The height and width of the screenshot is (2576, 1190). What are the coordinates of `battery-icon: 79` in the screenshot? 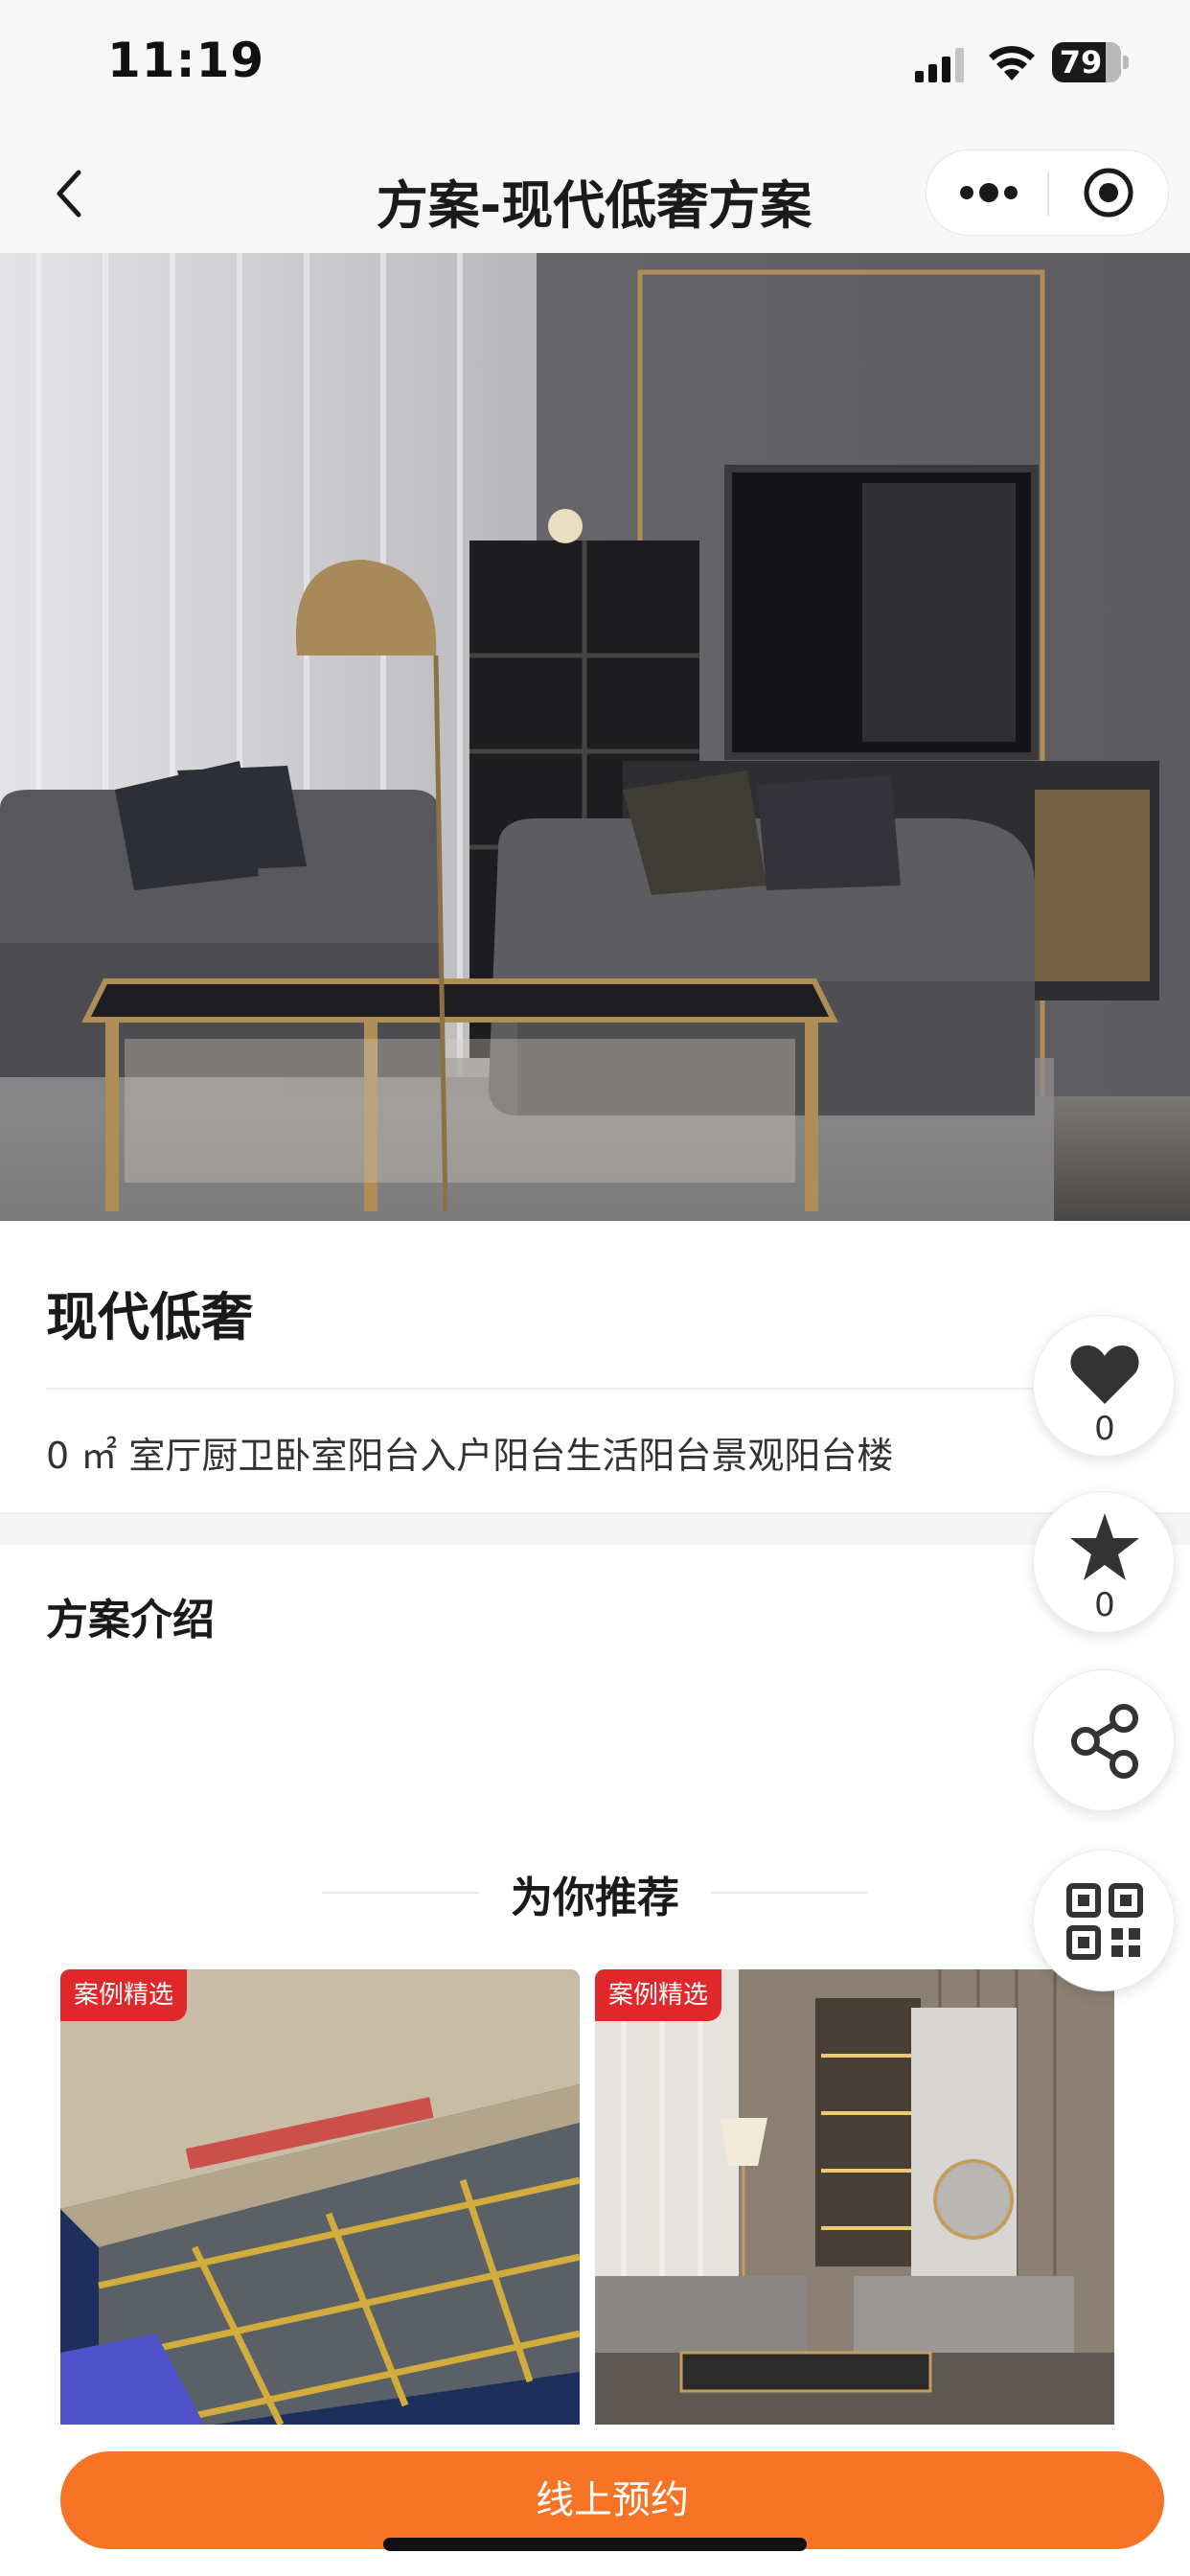 It's located at (1091, 62).